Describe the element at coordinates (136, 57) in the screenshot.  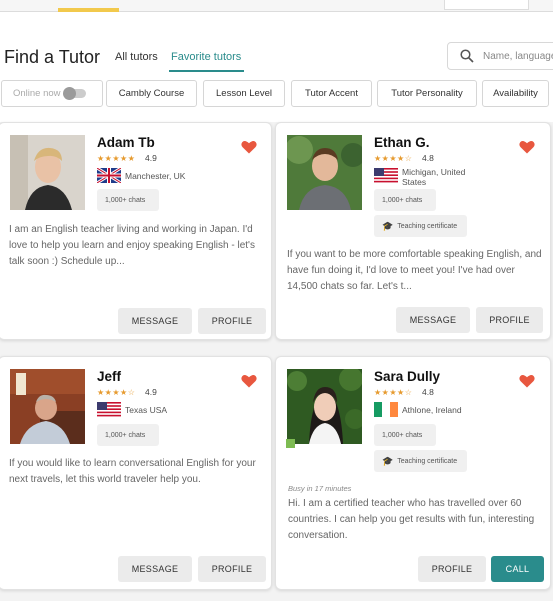
I see `tab-all-tutors: All tutors` at that location.